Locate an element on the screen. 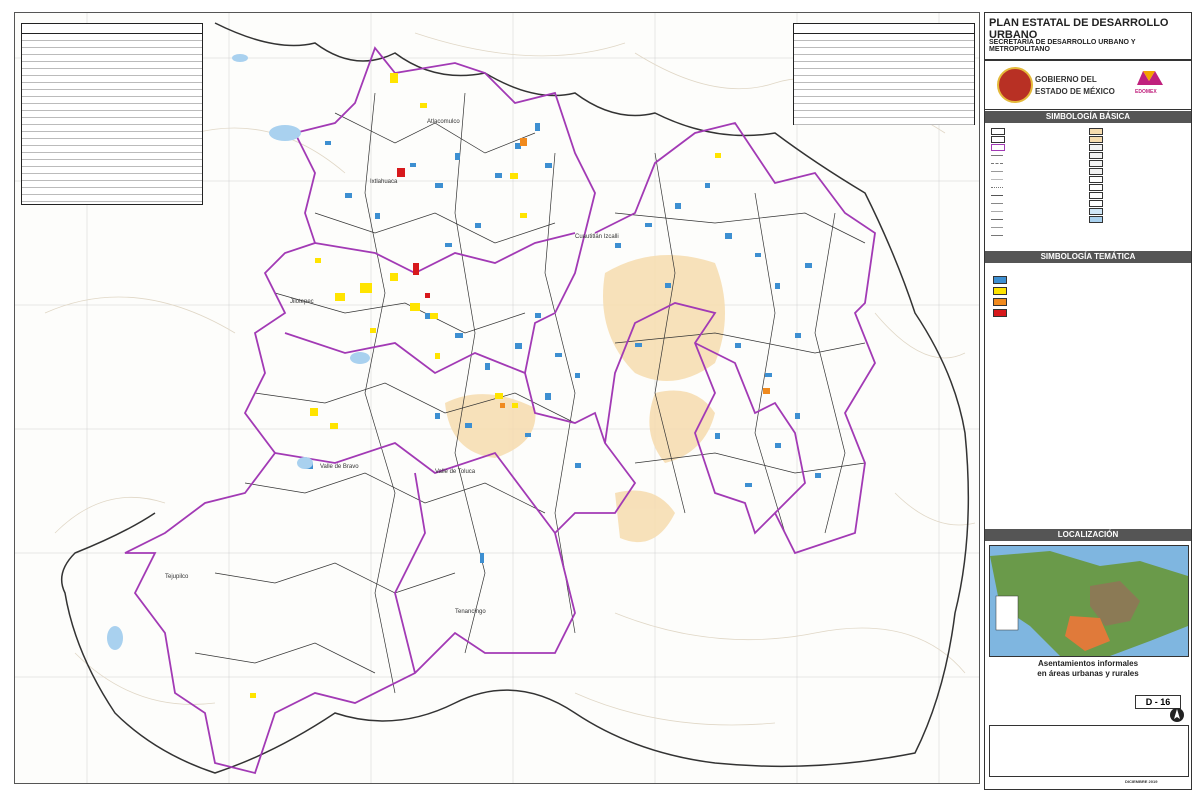 The width and height of the screenshot is (1200, 800). region-label-tenancingo: Tenancingo is located at coordinates (470, 612).